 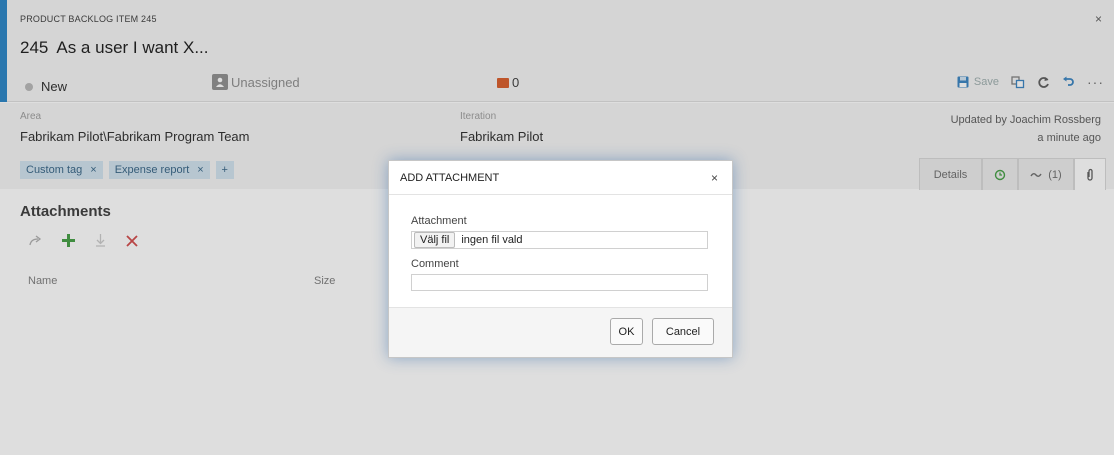 What do you see at coordinates (683, 331) in the screenshot?
I see `cancel-button: Cancel` at bounding box center [683, 331].